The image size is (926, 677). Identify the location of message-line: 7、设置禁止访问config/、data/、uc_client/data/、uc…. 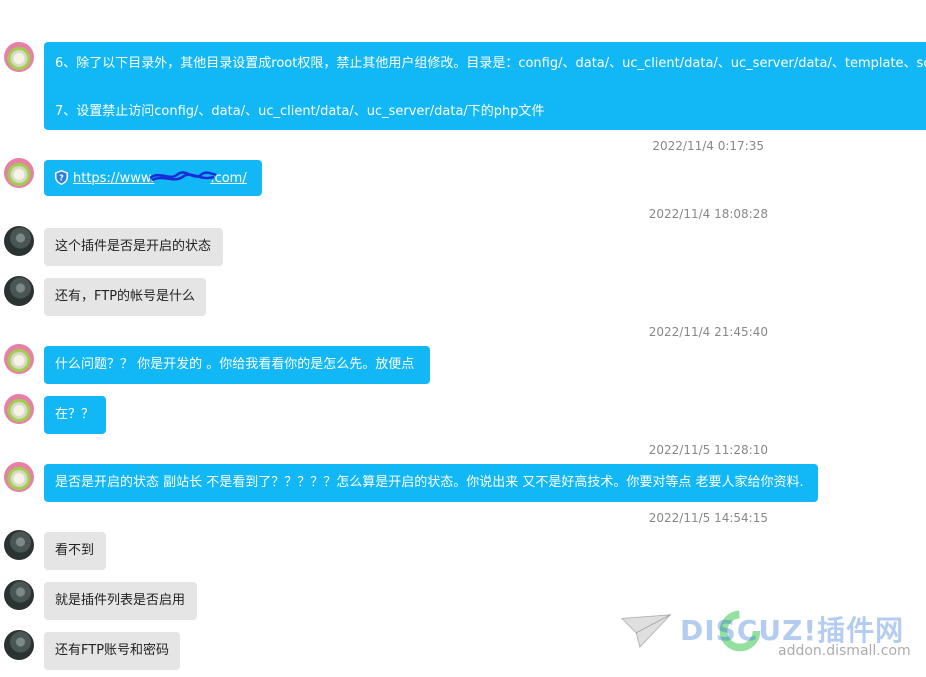
(300, 111).